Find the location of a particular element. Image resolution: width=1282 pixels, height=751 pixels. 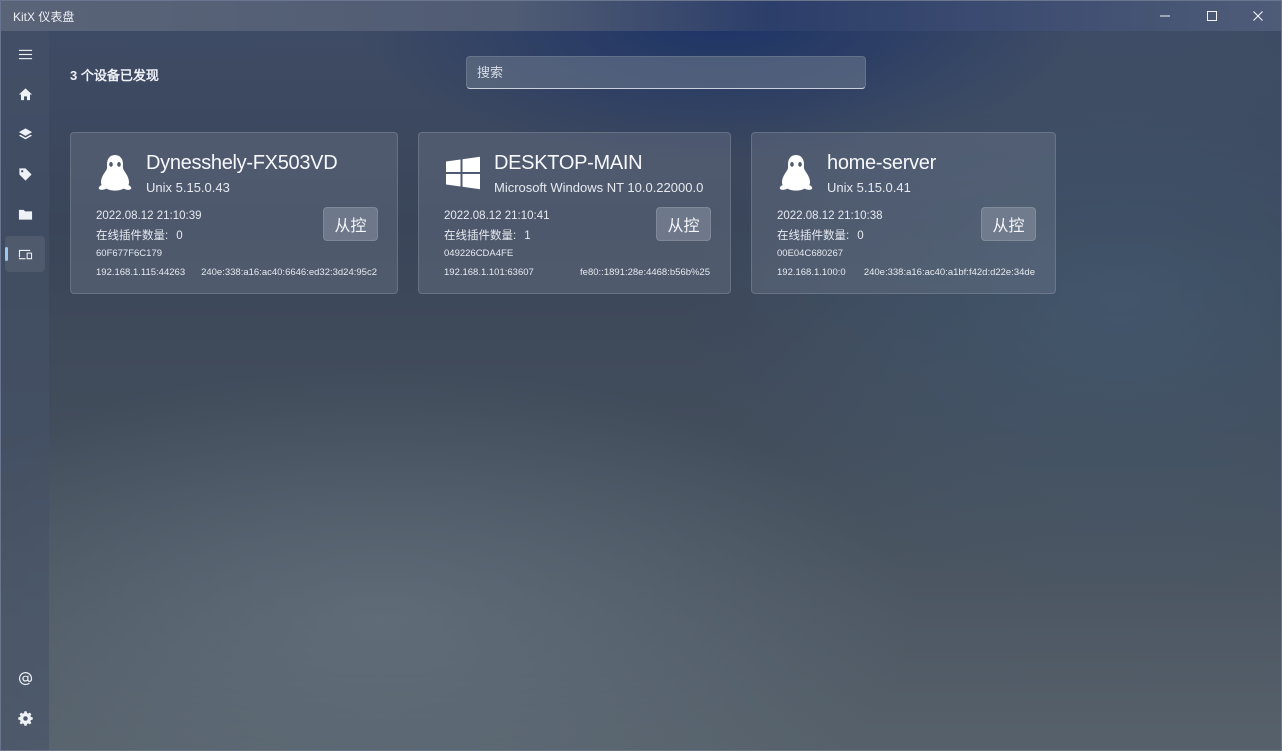

minimize-button is located at coordinates (1165, 15).